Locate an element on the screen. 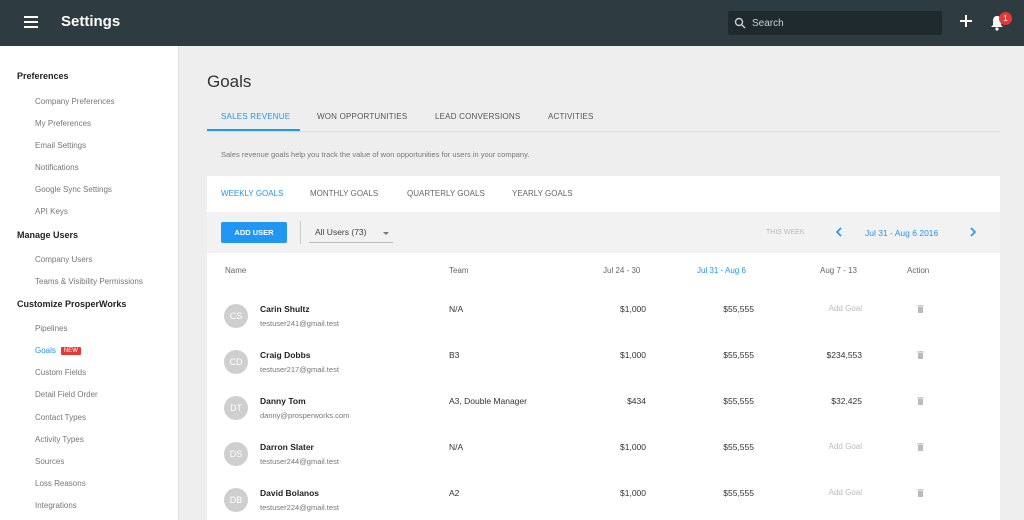 The image size is (1024, 520). user-email: testuser244@gmail.test is located at coordinates (299, 461).